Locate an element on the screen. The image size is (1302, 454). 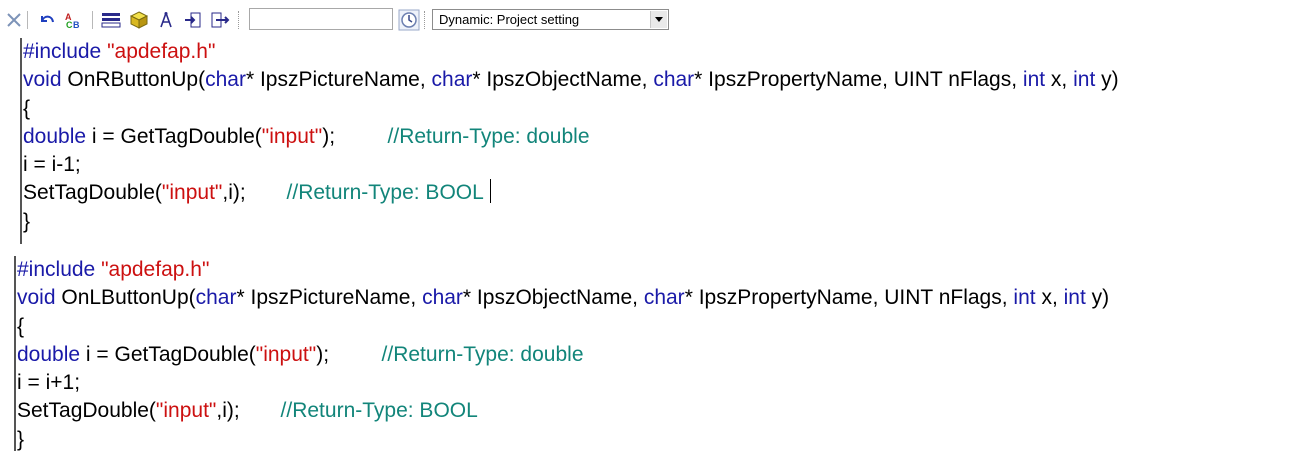
code-token: i = i+1; is located at coordinates (49, 382).